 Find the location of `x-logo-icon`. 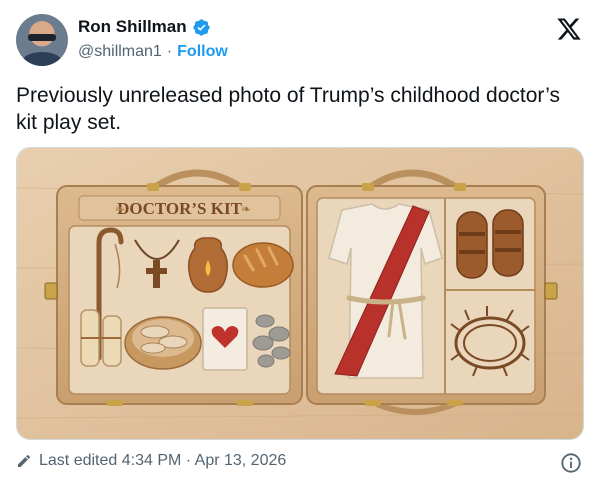

x-logo-icon is located at coordinates (569, 29).